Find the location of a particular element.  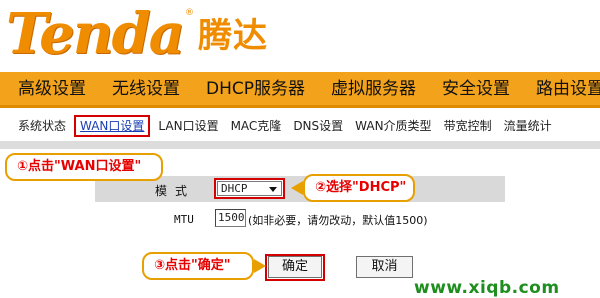

site-watermark: www.xiqb.com is located at coordinates (487, 288).